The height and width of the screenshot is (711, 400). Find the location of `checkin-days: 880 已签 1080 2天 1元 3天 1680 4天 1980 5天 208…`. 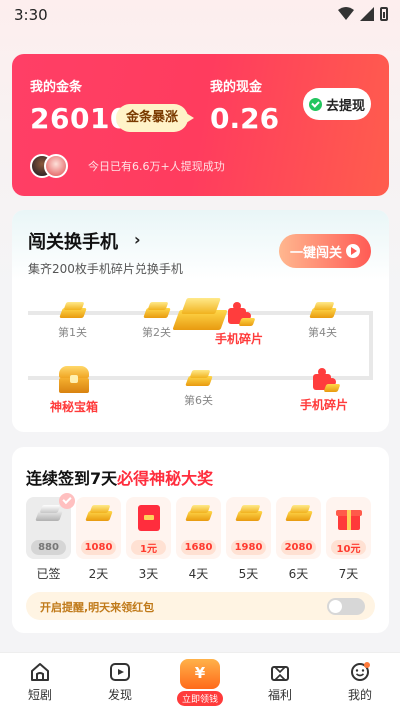

checkin-days: 880 已签 1080 2天 1元 3天 1680 4天 1980 5天 208… is located at coordinates (198, 537).